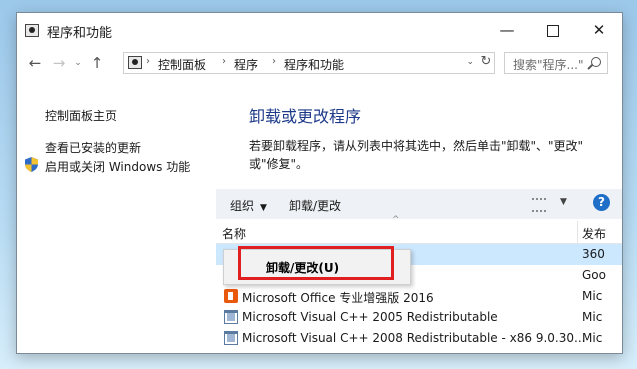 The height and width of the screenshot is (369, 637). Describe the element at coordinates (416, 146) in the screenshot. I see `instructions-line-1: 若要卸载程序，请从列表中将其选中，然后单击"卸载"、"更改"` at that location.